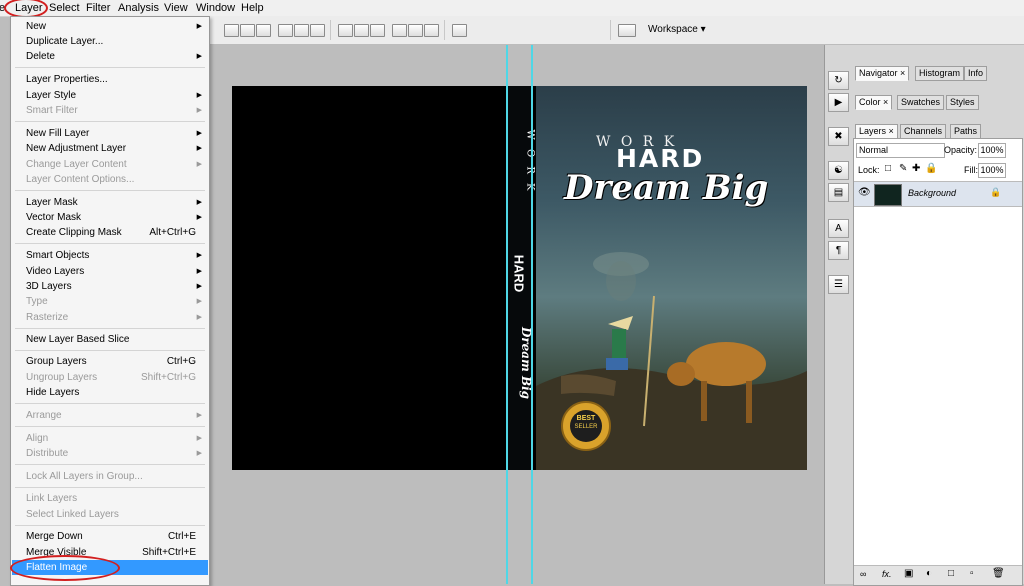 The width and height of the screenshot is (1024, 586). What do you see at coordinates (114, 301) in the screenshot?
I see `menu-item-type: Type ▶` at bounding box center [114, 301].